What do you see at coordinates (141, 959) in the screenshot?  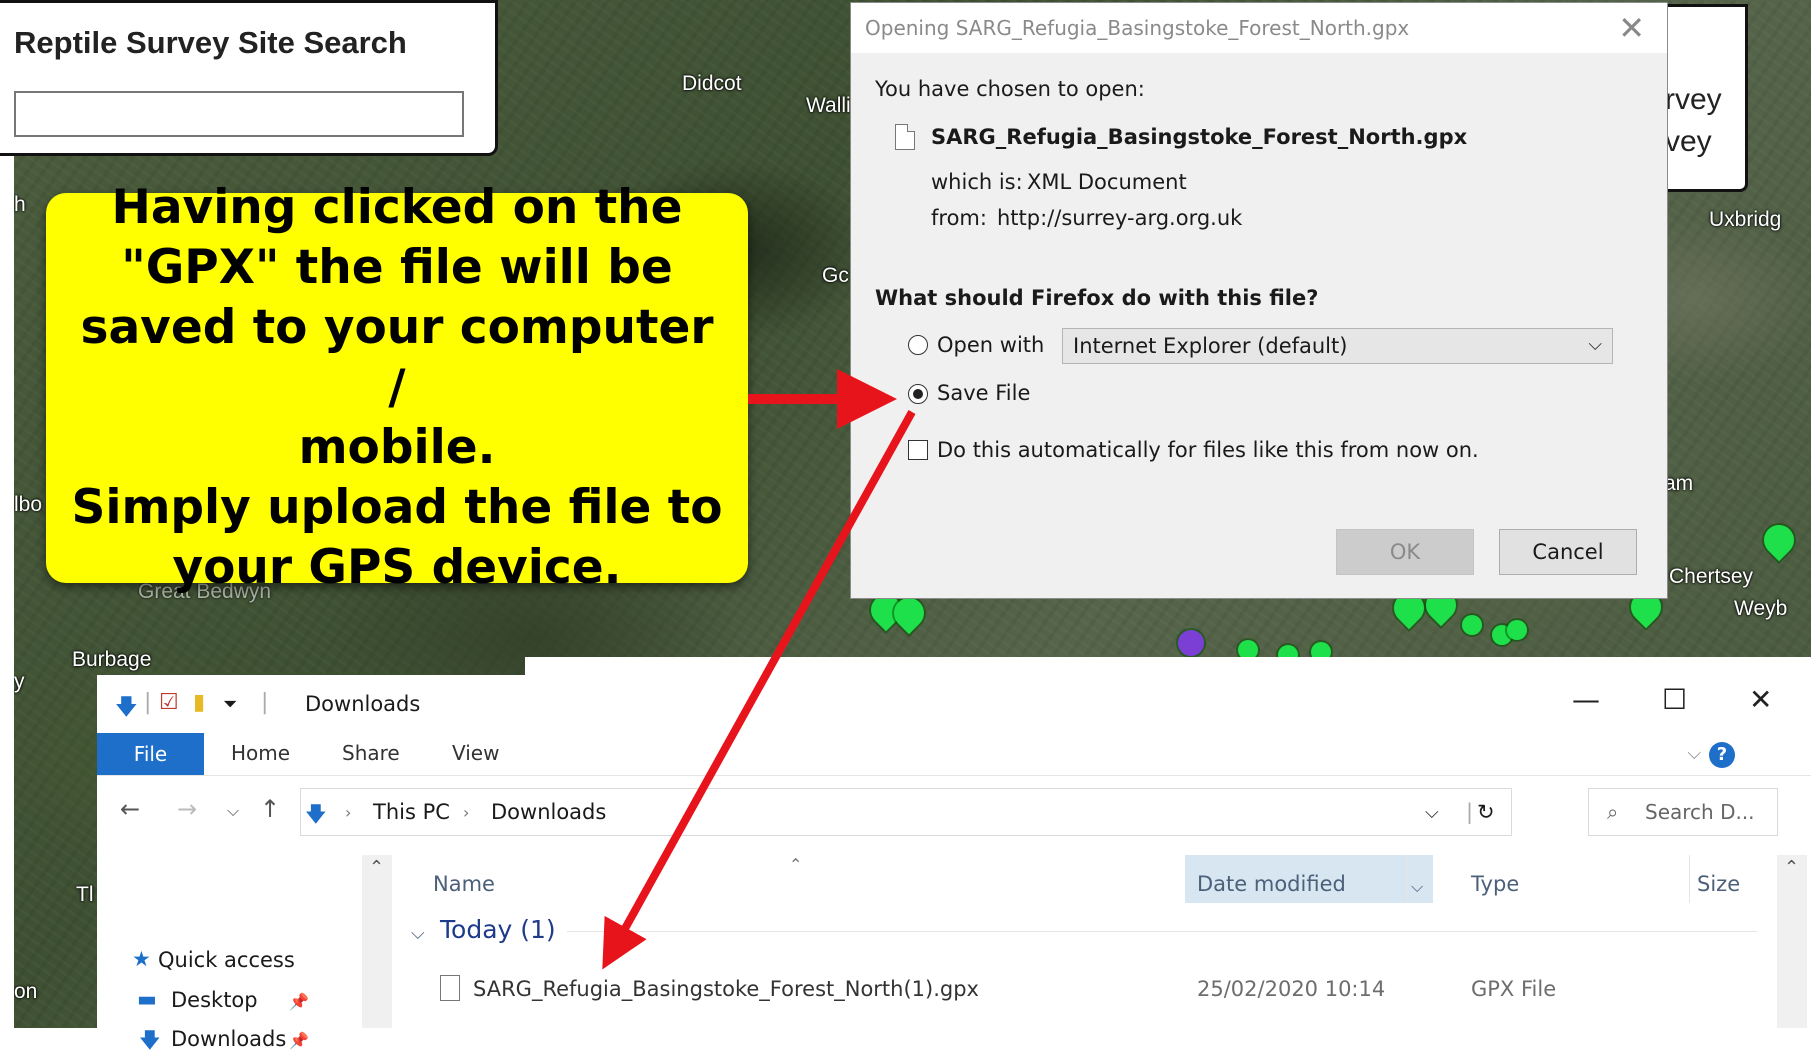 I see `star-icon: ★` at bounding box center [141, 959].